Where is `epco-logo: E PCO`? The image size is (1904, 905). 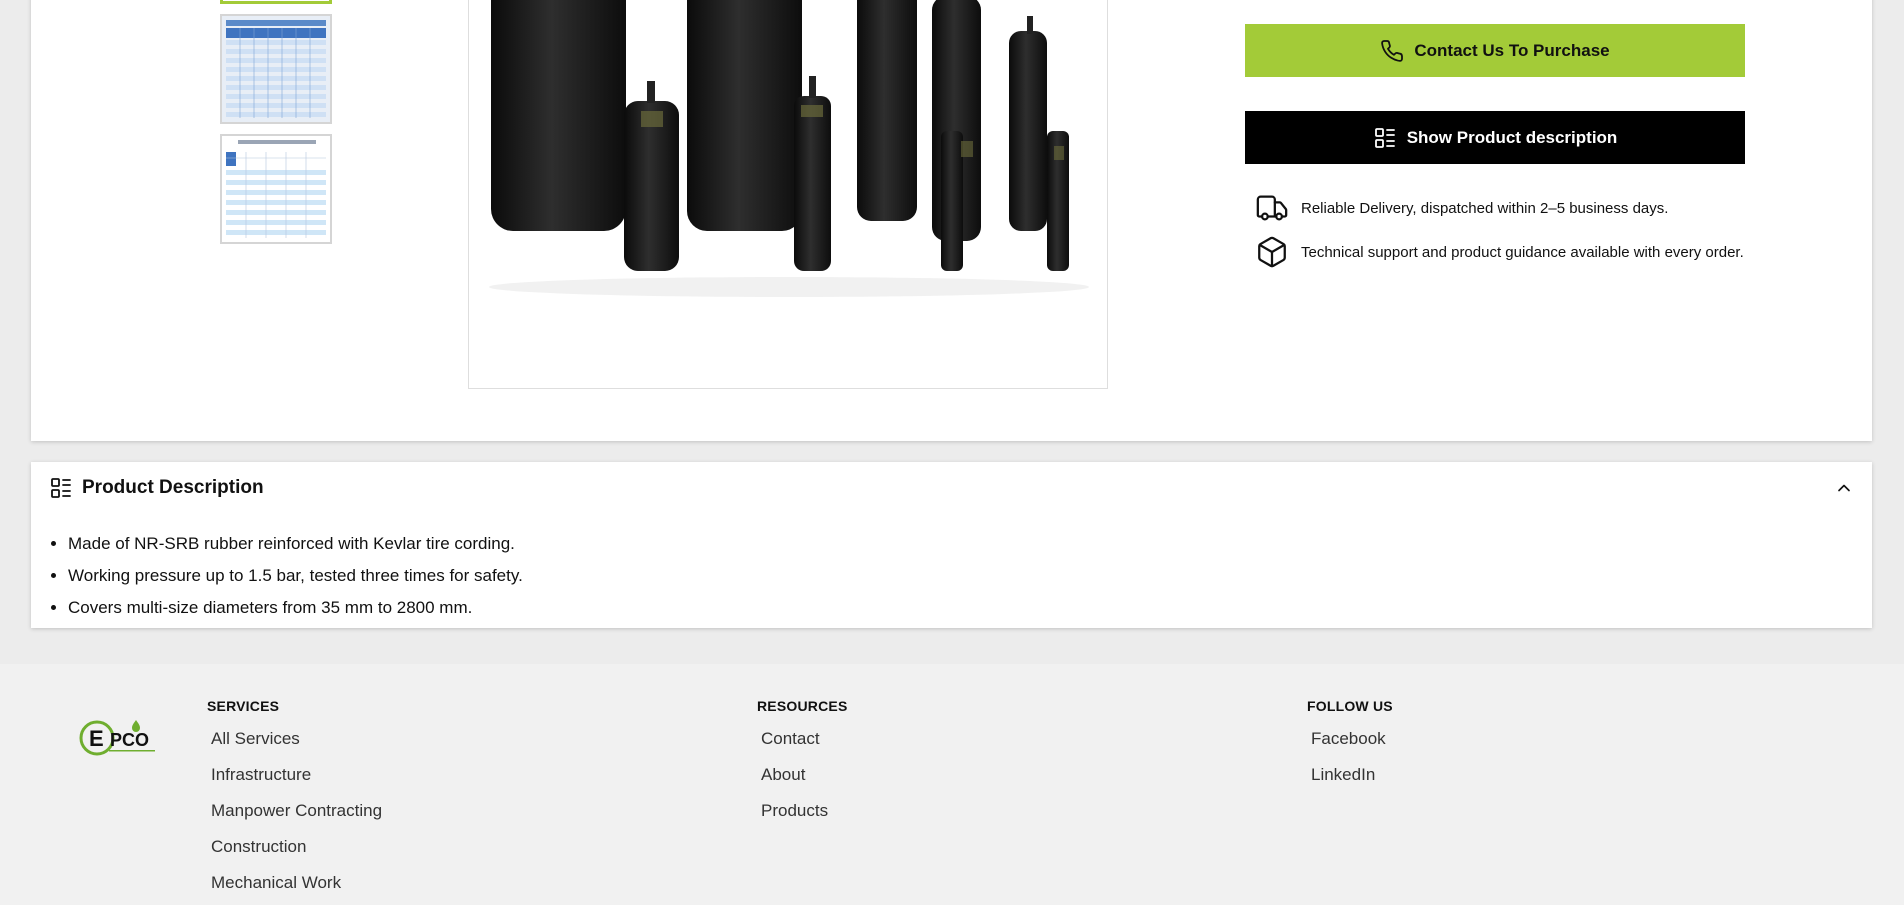
epco-logo: E PCO is located at coordinates (119, 738).